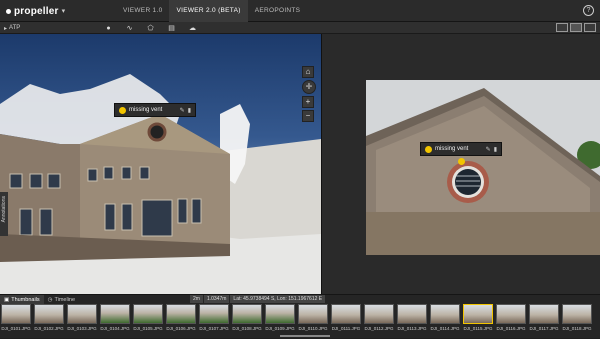 The image size is (600, 339). What do you see at coordinates (305, 336) in the screenshot?
I see `thumbnail-scrollbar` at bounding box center [305, 336].